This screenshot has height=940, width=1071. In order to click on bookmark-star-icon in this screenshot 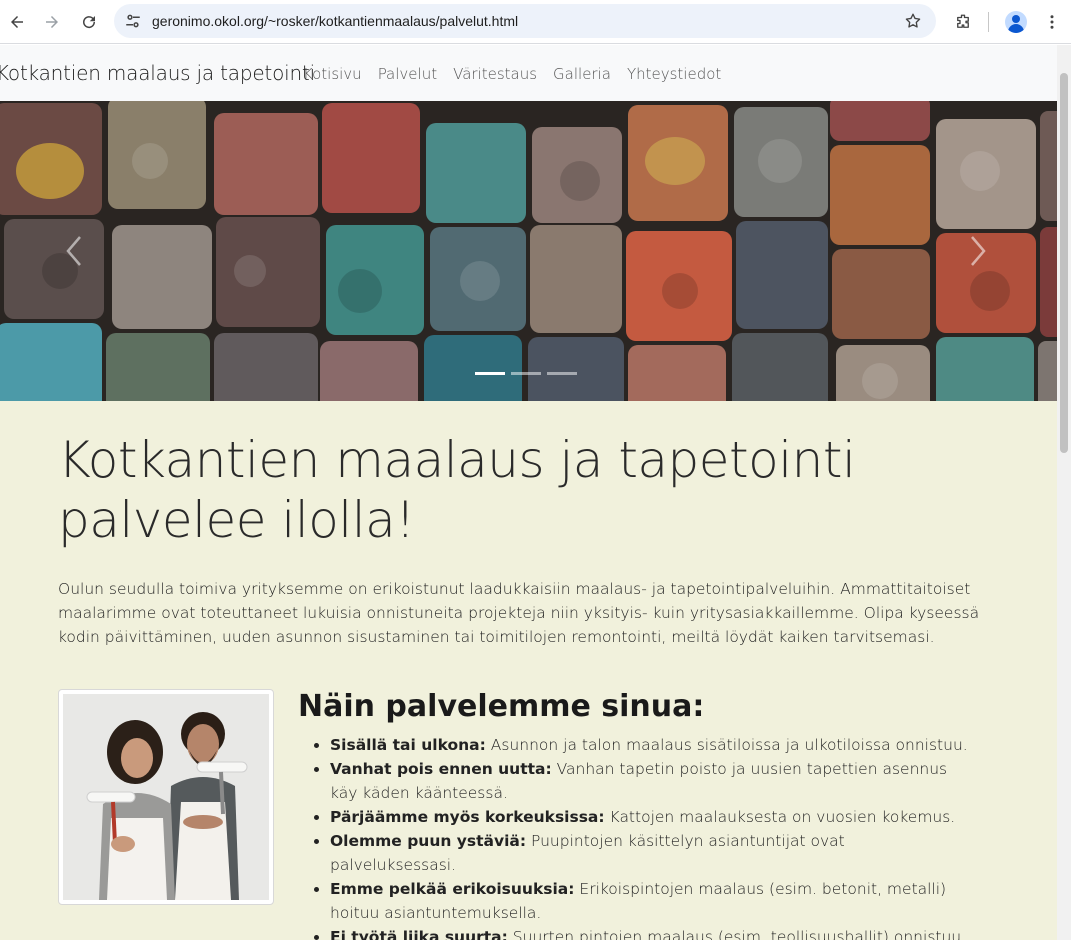, I will do `click(913, 21)`.